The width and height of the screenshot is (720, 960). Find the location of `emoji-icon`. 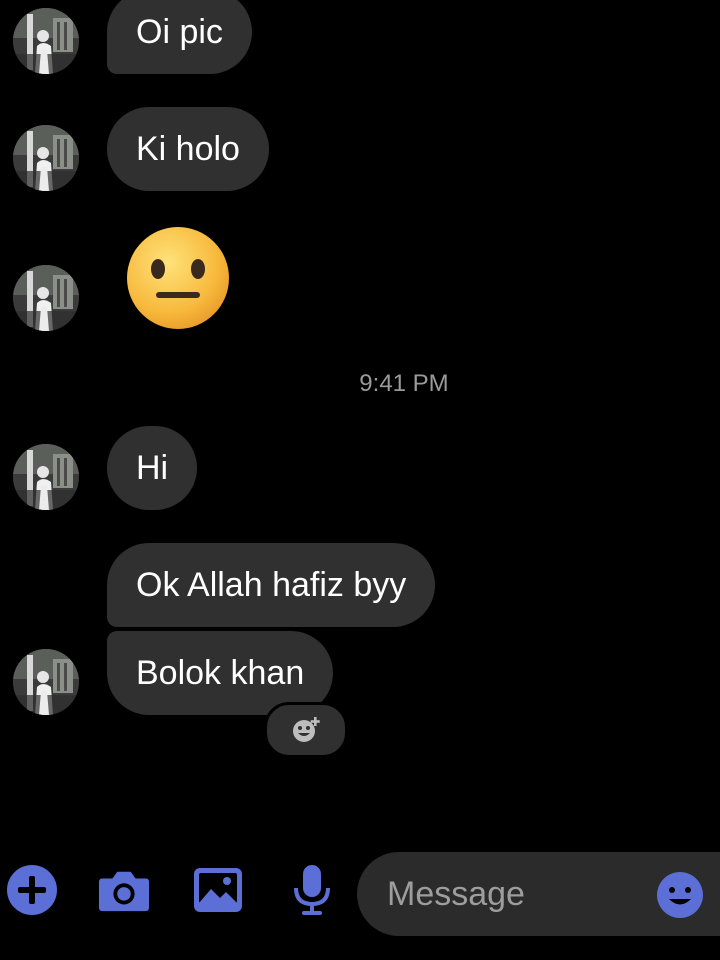

emoji-icon is located at coordinates (680, 895).